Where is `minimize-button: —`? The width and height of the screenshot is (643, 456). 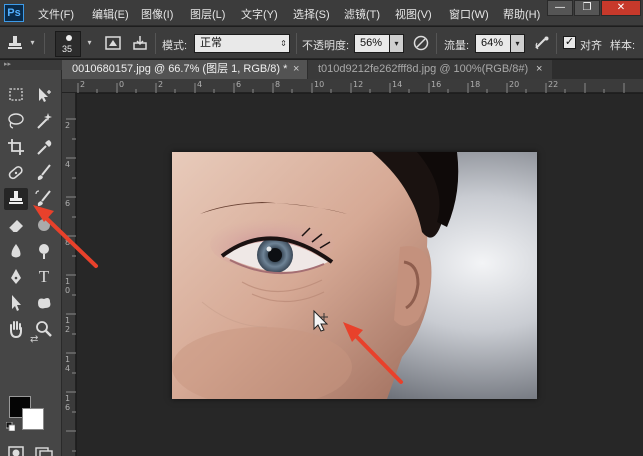 minimize-button: — is located at coordinates (560, 8).